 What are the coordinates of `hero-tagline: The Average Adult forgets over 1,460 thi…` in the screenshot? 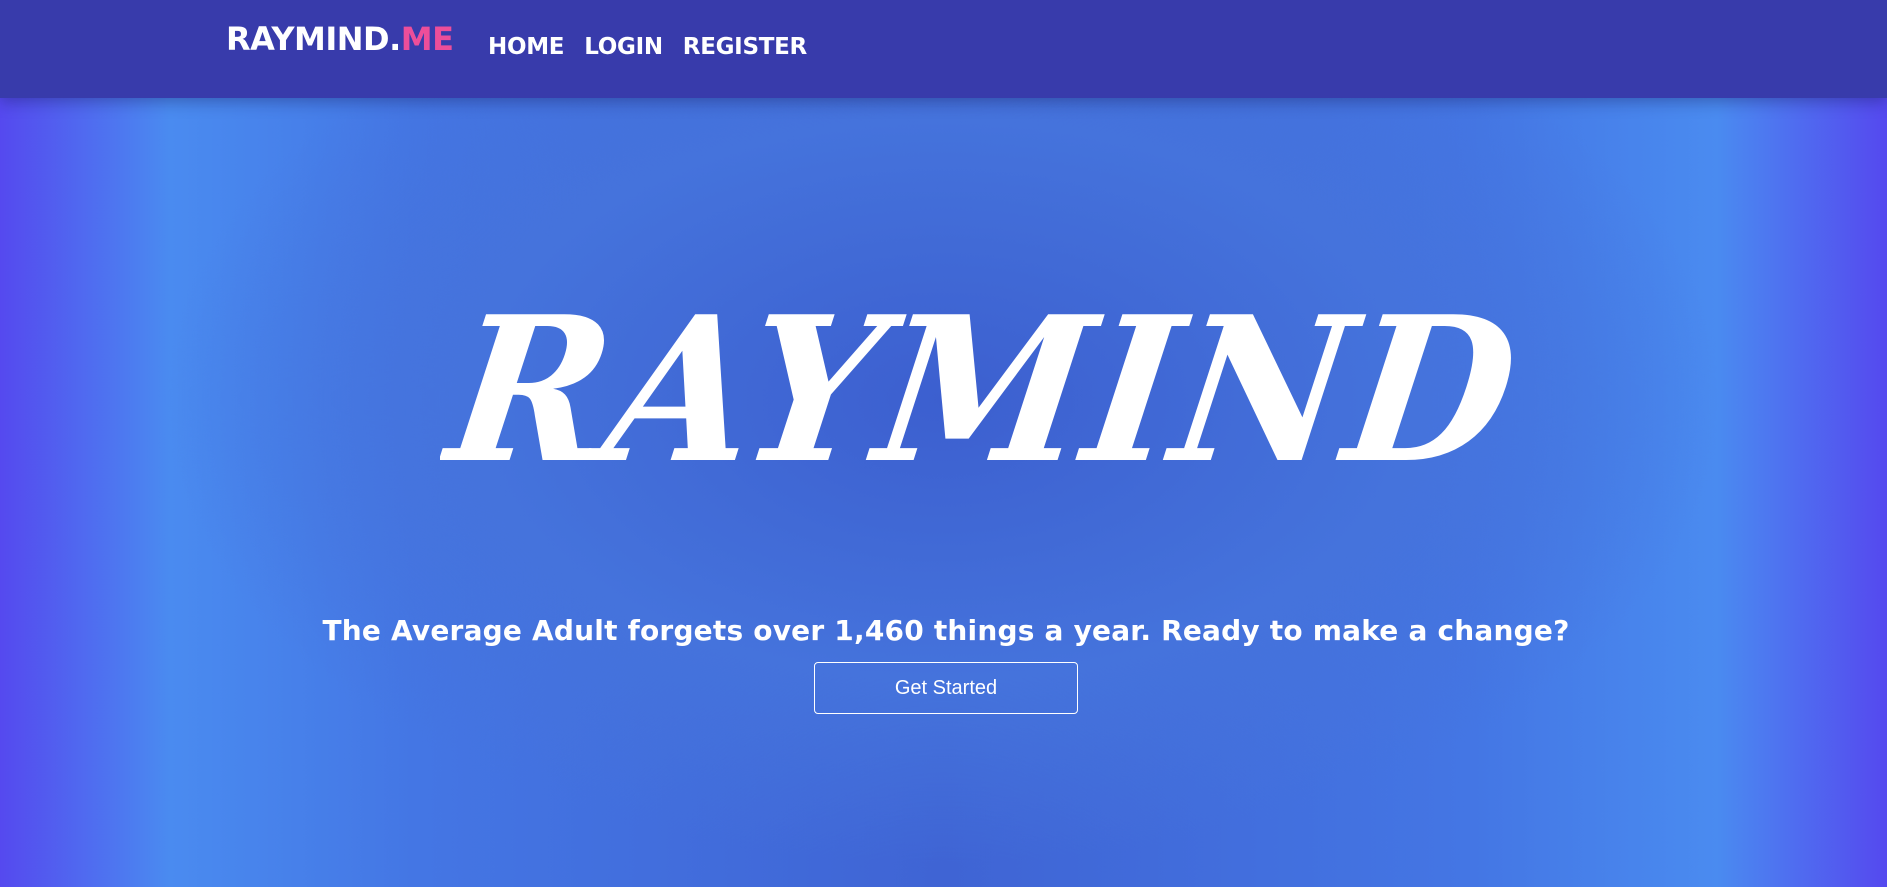 It's located at (946, 630).